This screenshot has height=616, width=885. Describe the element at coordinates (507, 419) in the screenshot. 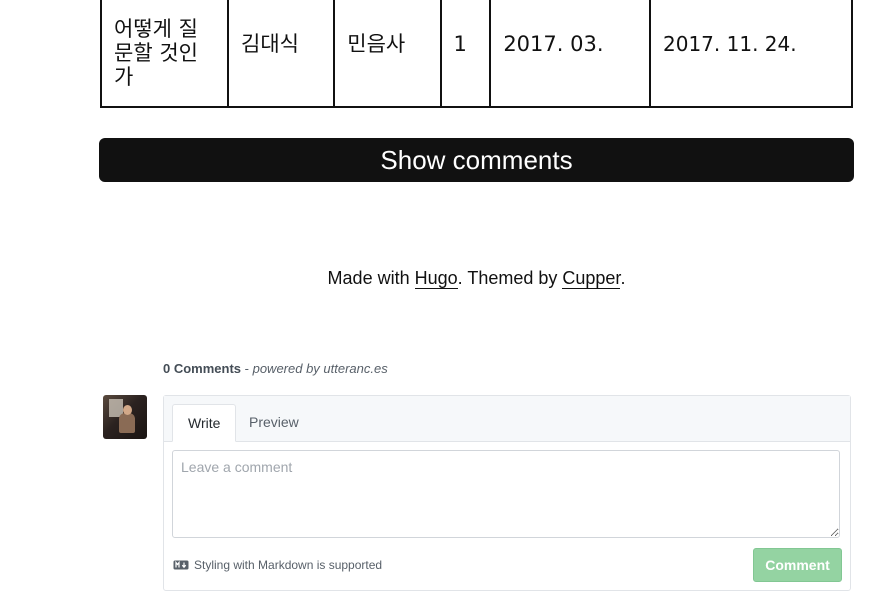

I see `comment-tabs: Write Preview` at that location.